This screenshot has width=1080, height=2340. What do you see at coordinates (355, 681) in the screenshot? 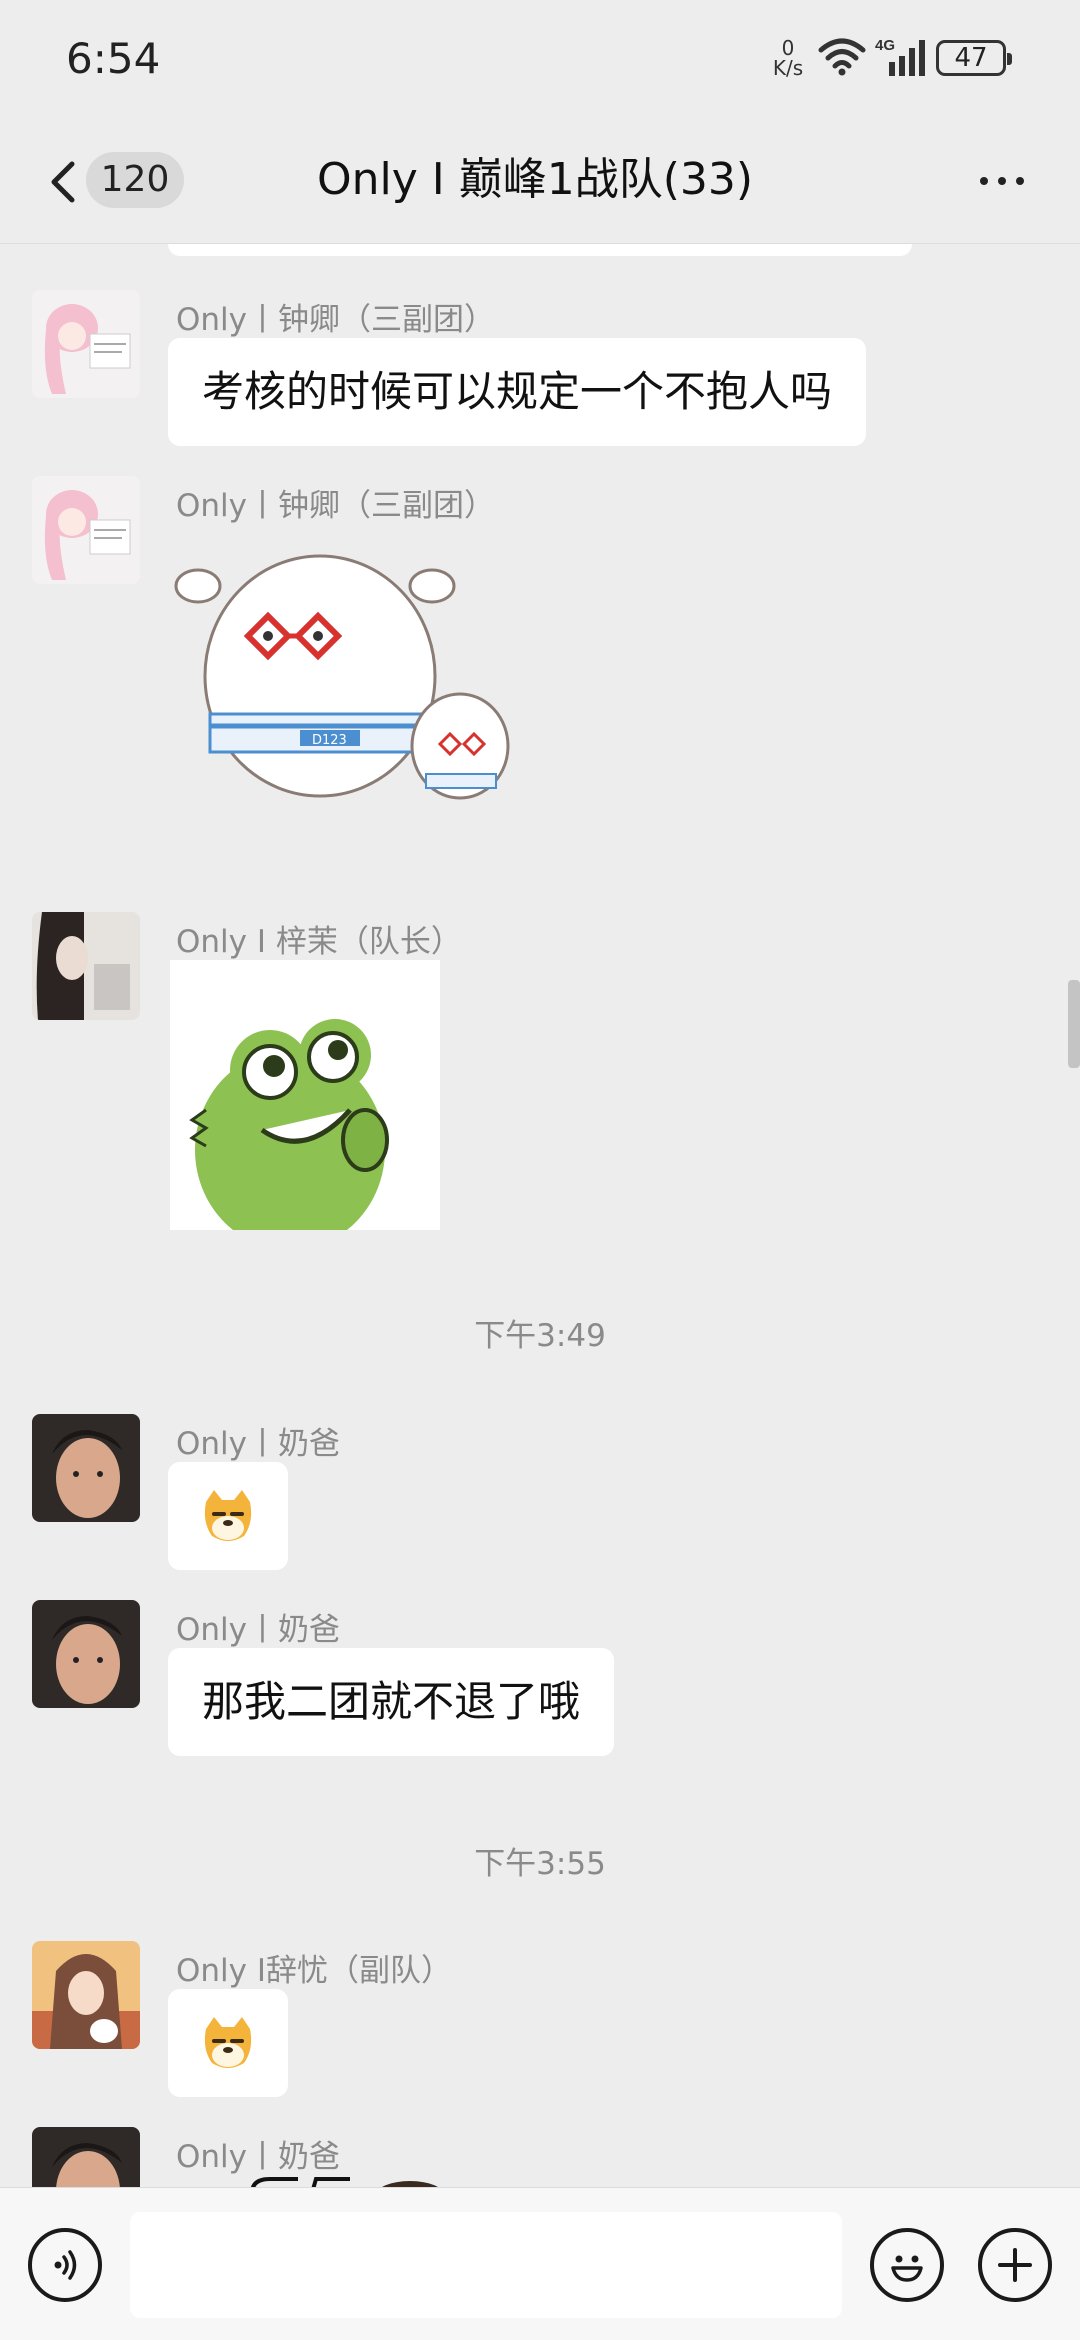
I see `white-sheep-with-red-glasses-sticker: D123` at bounding box center [355, 681].